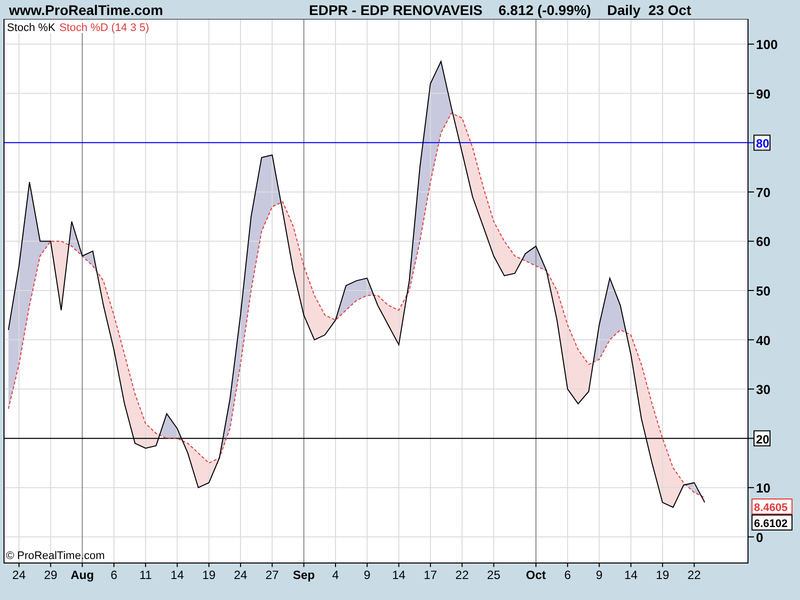 This screenshot has height=600, width=800. What do you see at coordinates (303, 575) in the screenshot?
I see `axis-label: Sep` at bounding box center [303, 575].